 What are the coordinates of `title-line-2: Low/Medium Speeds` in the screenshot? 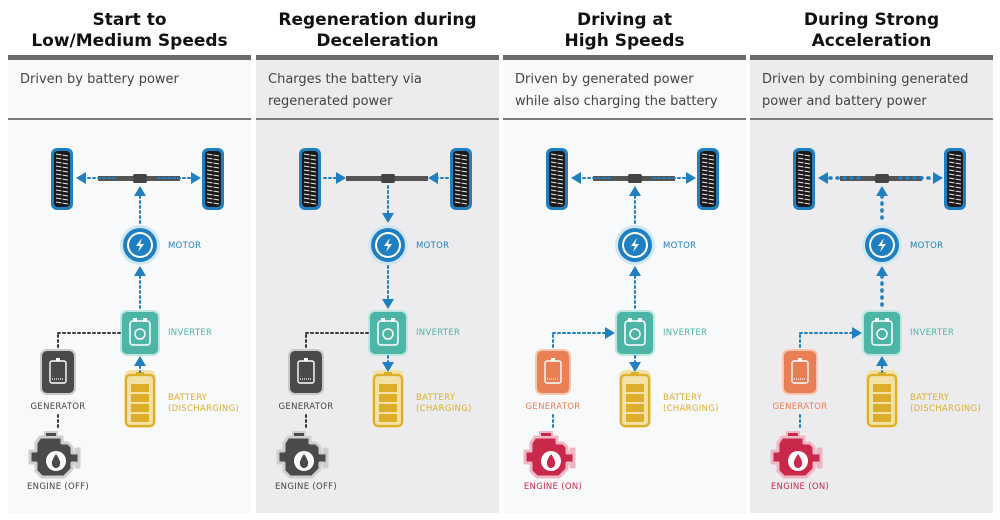 It's located at (129, 41).